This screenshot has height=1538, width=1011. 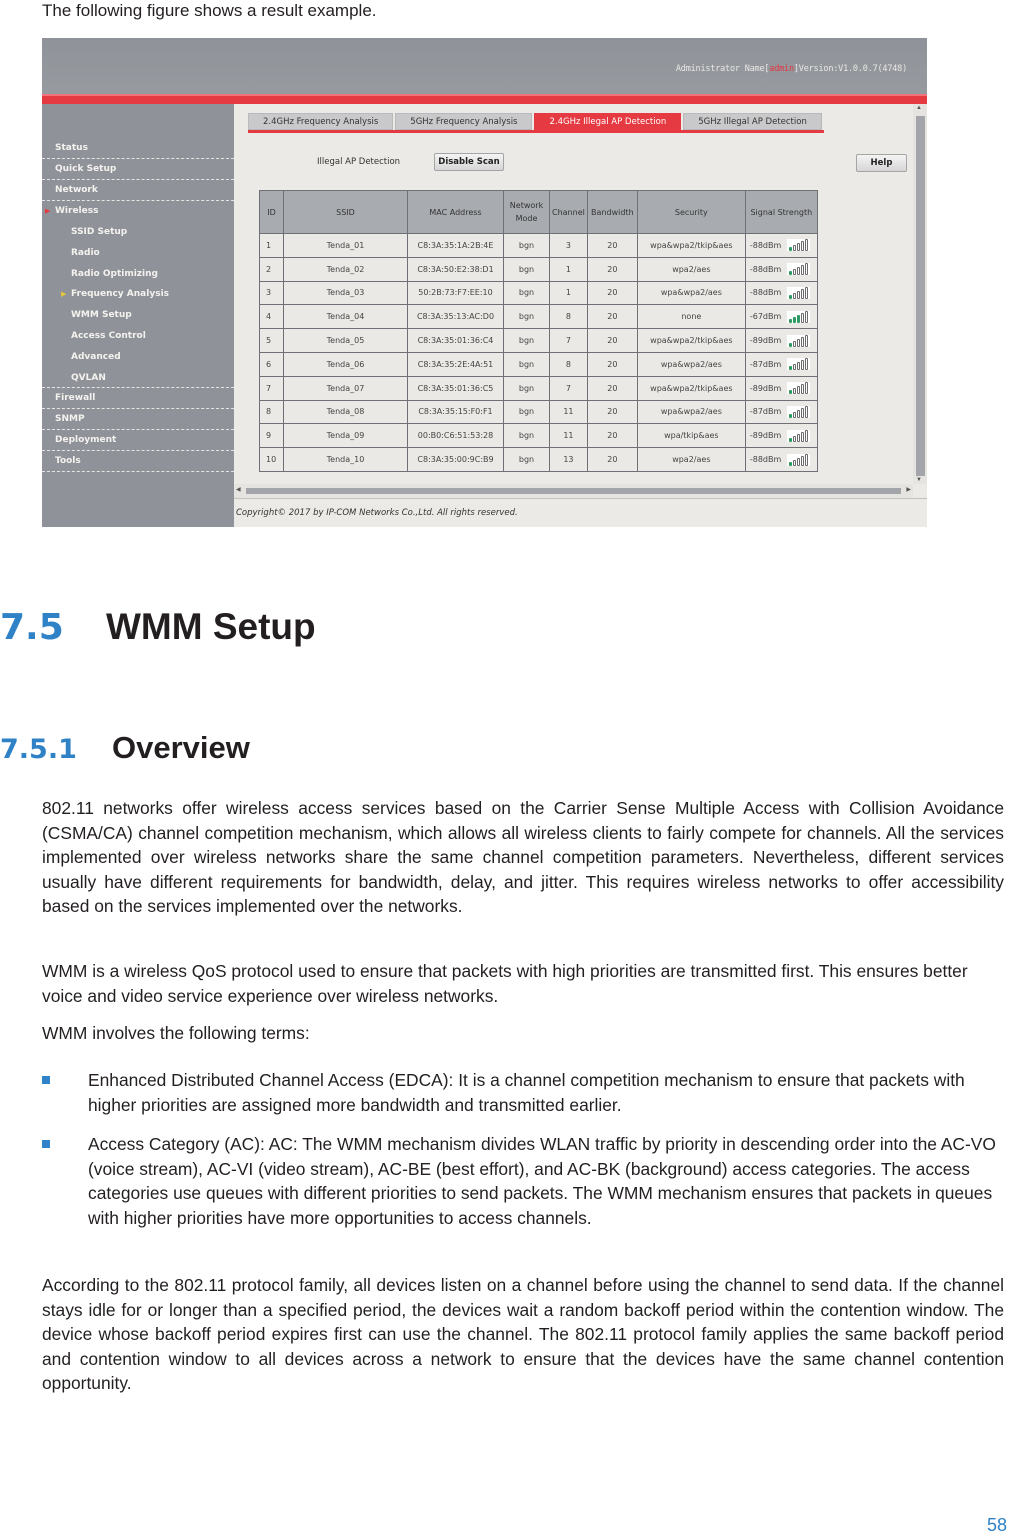 What do you see at coordinates (608, 121) in the screenshot?
I see `tab-2-4ghz-illegal-ap-detection: 2.4GHz Illegal AP Detection` at bounding box center [608, 121].